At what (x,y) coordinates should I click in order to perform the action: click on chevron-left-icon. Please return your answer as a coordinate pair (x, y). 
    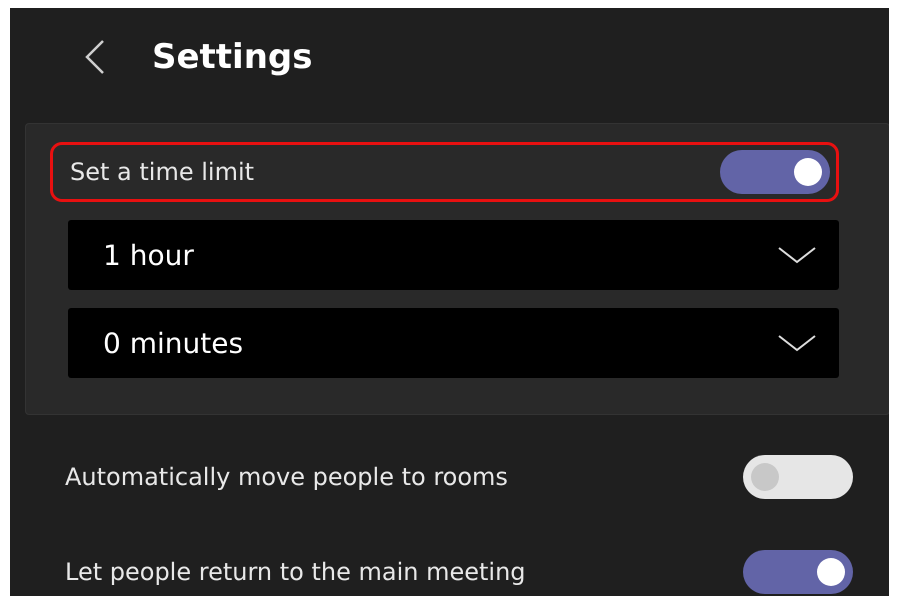
    Looking at the image, I should click on (95, 57).